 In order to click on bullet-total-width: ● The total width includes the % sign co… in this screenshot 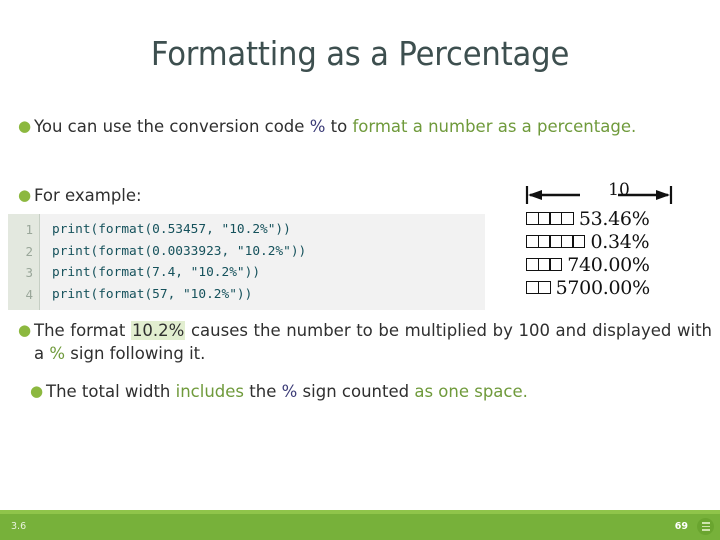, I will do `click(350, 392)`.